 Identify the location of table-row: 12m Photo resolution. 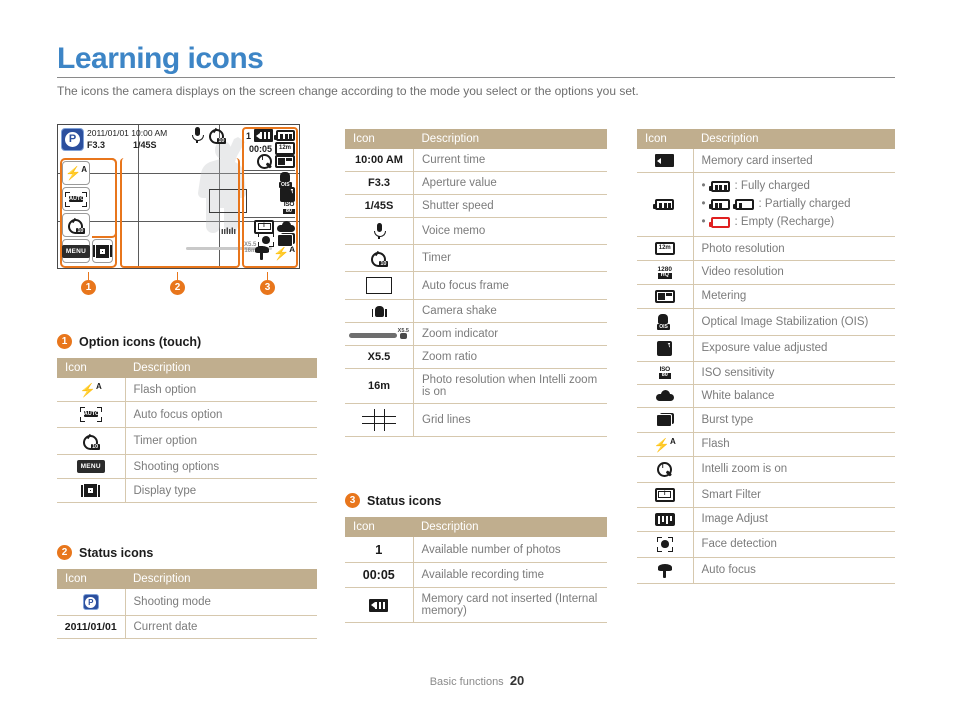
(766, 249).